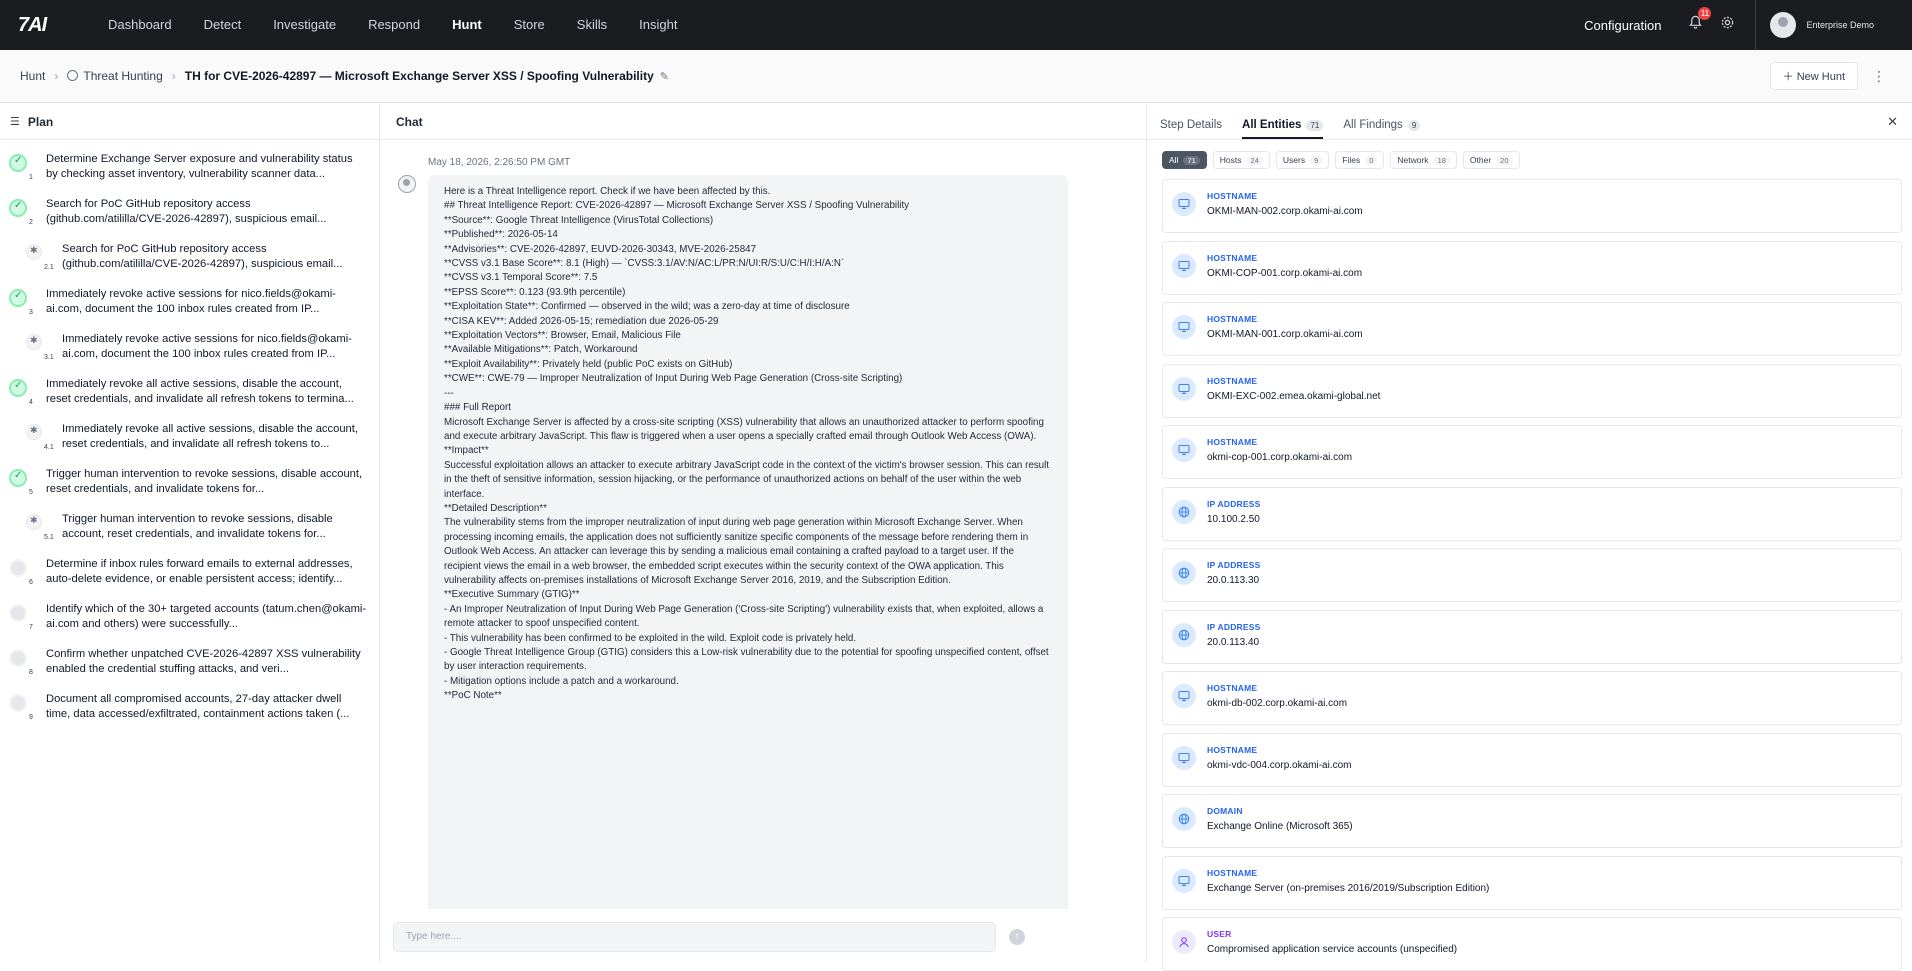  What do you see at coordinates (1532, 821) in the screenshot?
I see `entity-card: DOMAIN Exchange Online (Microsoft 365)` at bounding box center [1532, 821].